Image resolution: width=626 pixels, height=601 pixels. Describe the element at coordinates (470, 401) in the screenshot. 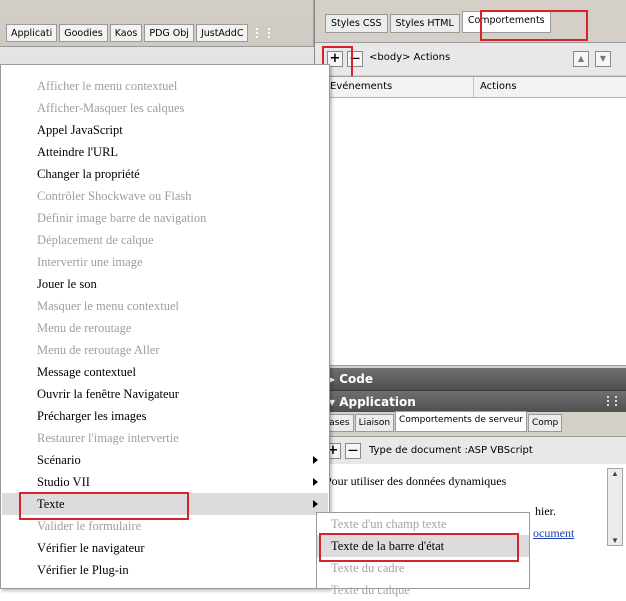

I see `application-panel-header: ▾ Application` at that location.